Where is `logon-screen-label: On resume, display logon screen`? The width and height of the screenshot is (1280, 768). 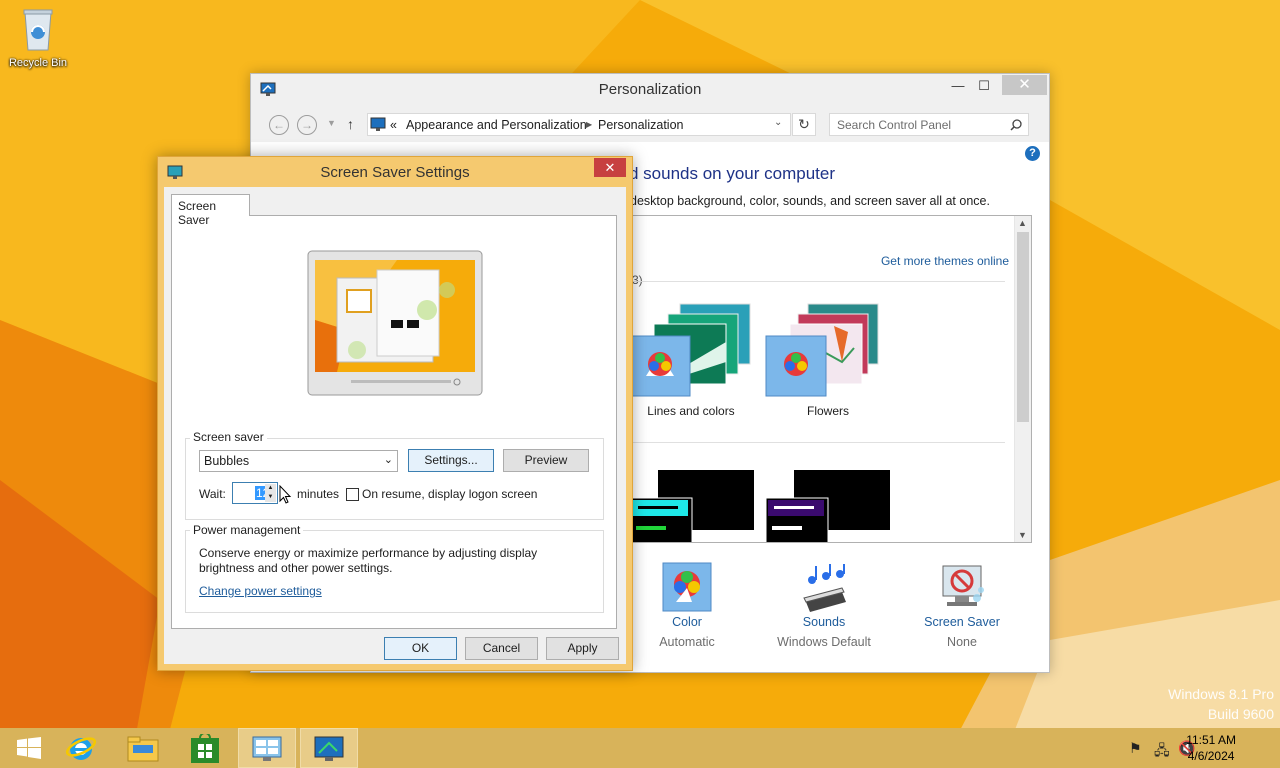
logon-screen-label: On resume, display logon screen is located at coordinates (450, 494).